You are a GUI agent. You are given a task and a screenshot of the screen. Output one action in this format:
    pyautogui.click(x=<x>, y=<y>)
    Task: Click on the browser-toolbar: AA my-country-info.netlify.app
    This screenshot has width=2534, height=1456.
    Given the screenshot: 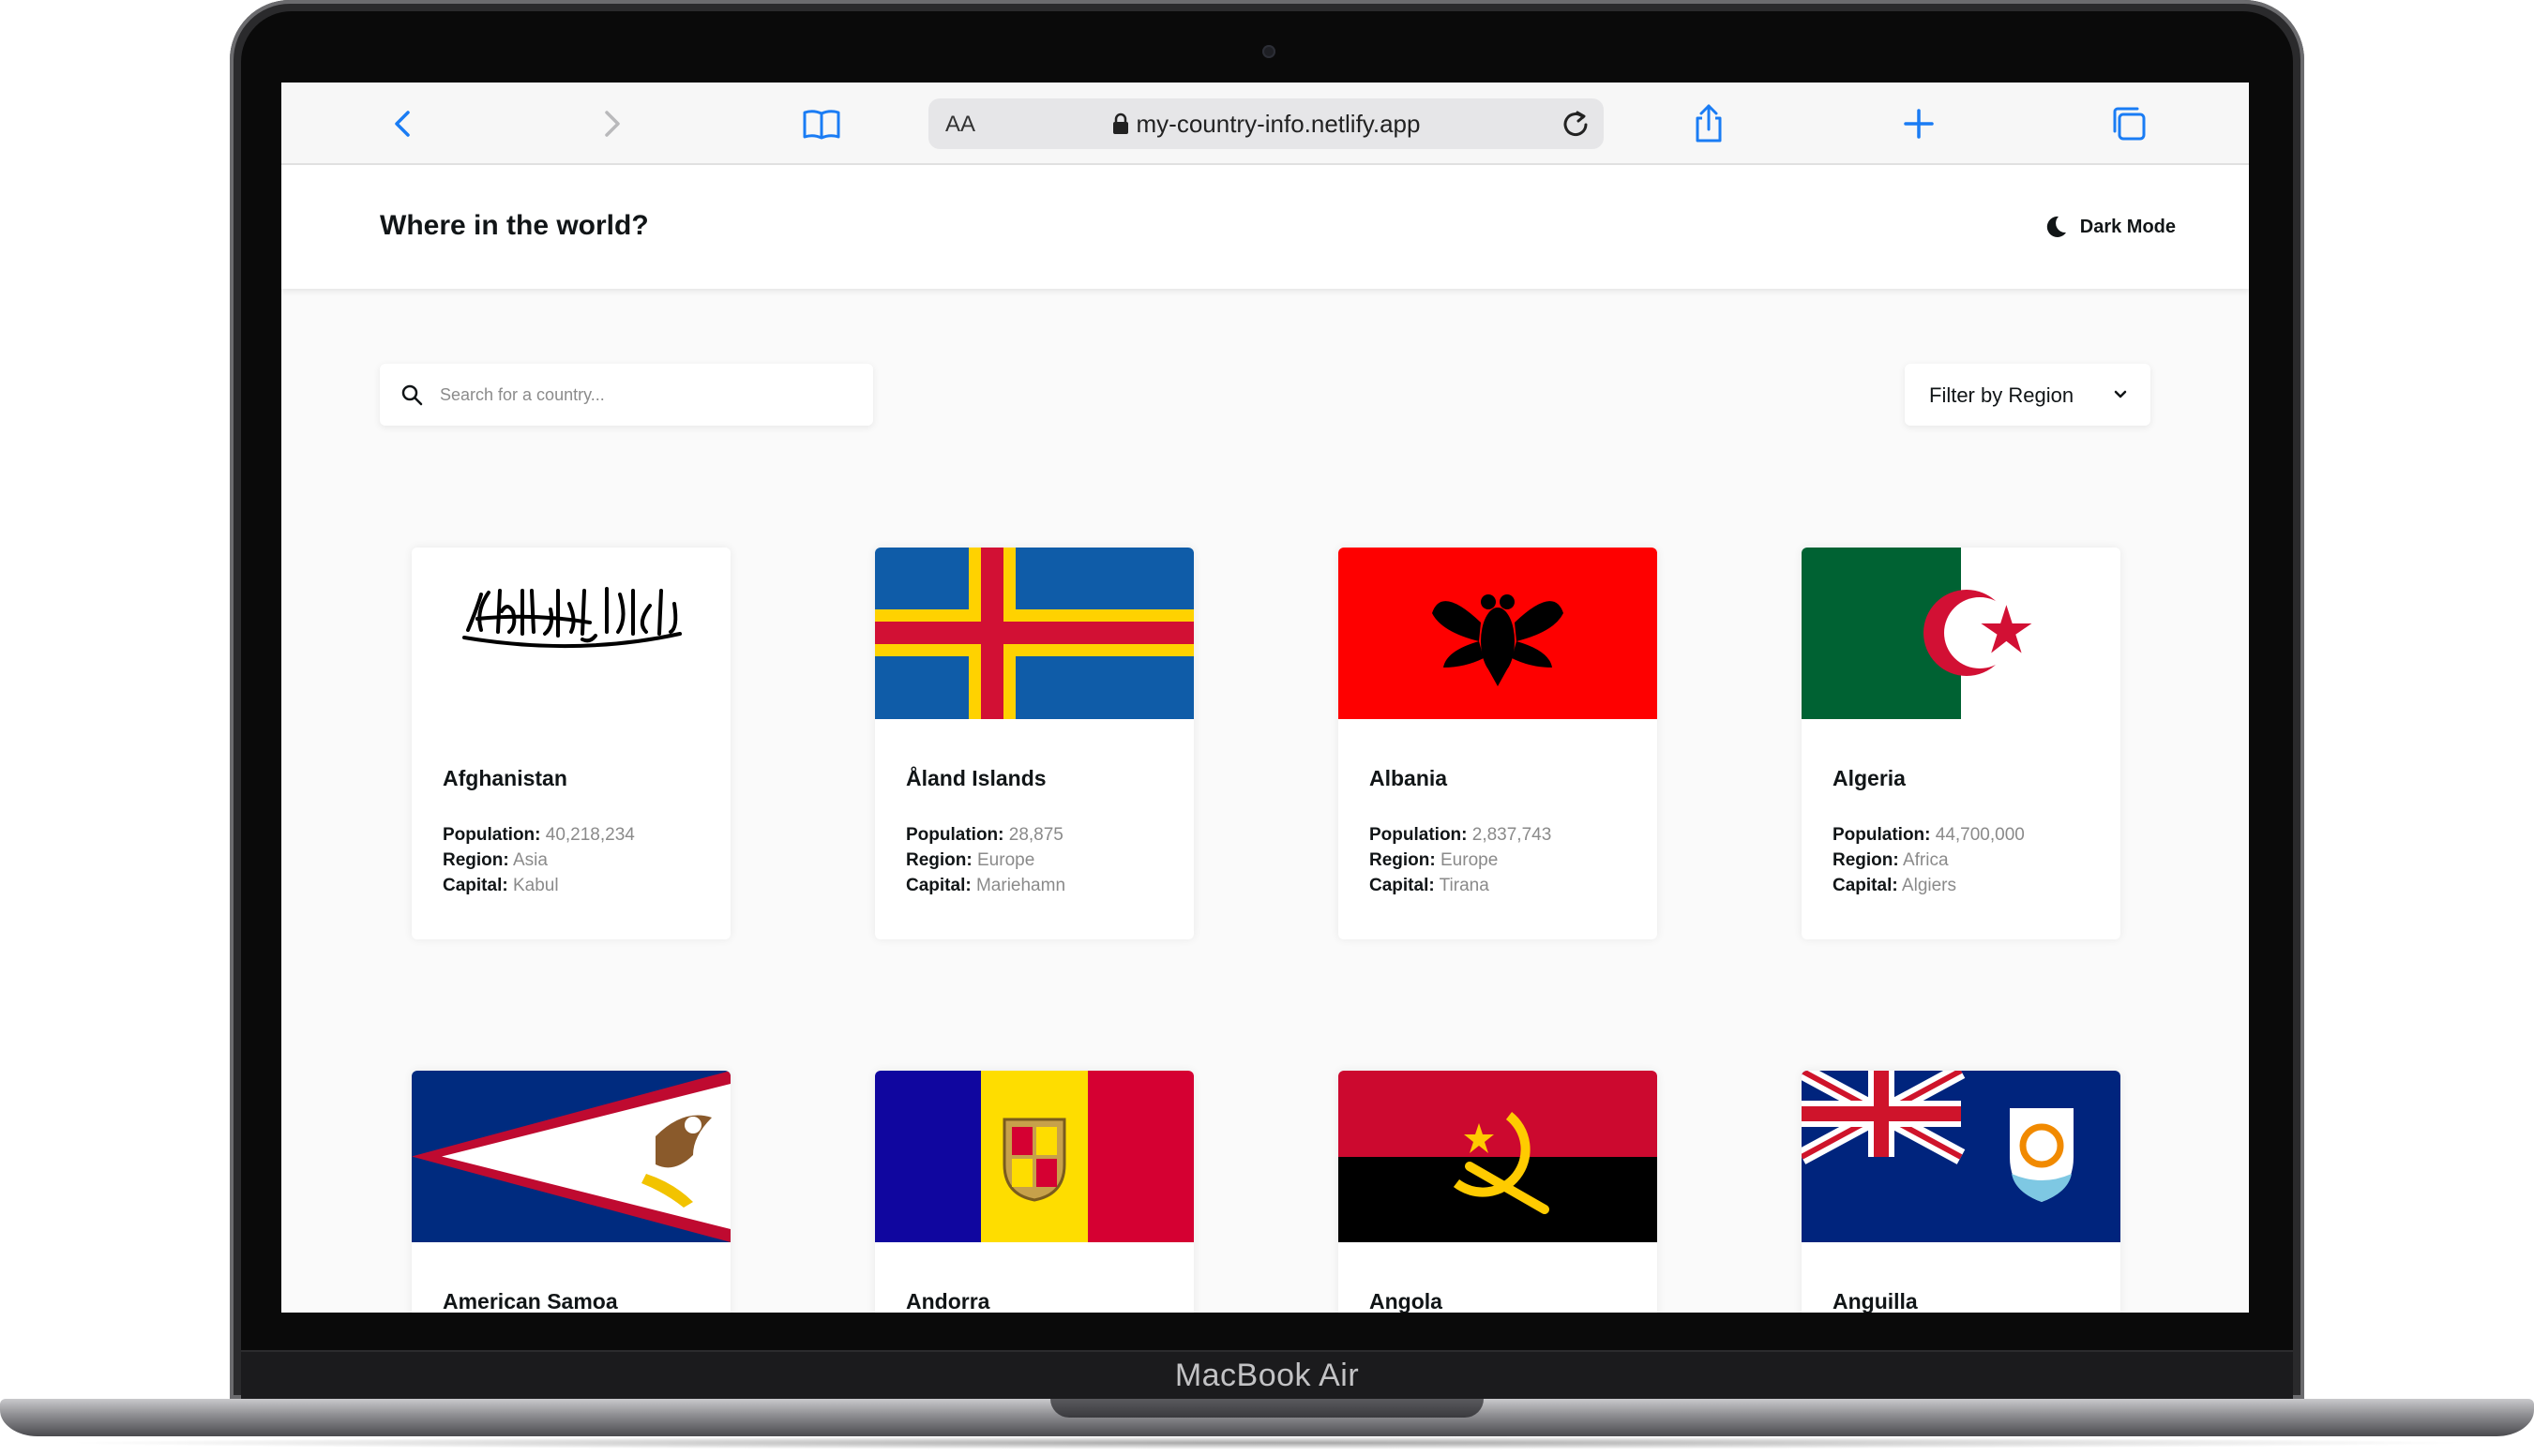 What is the action you would take?
    pyautogui.click(x=1265, y=124)
    